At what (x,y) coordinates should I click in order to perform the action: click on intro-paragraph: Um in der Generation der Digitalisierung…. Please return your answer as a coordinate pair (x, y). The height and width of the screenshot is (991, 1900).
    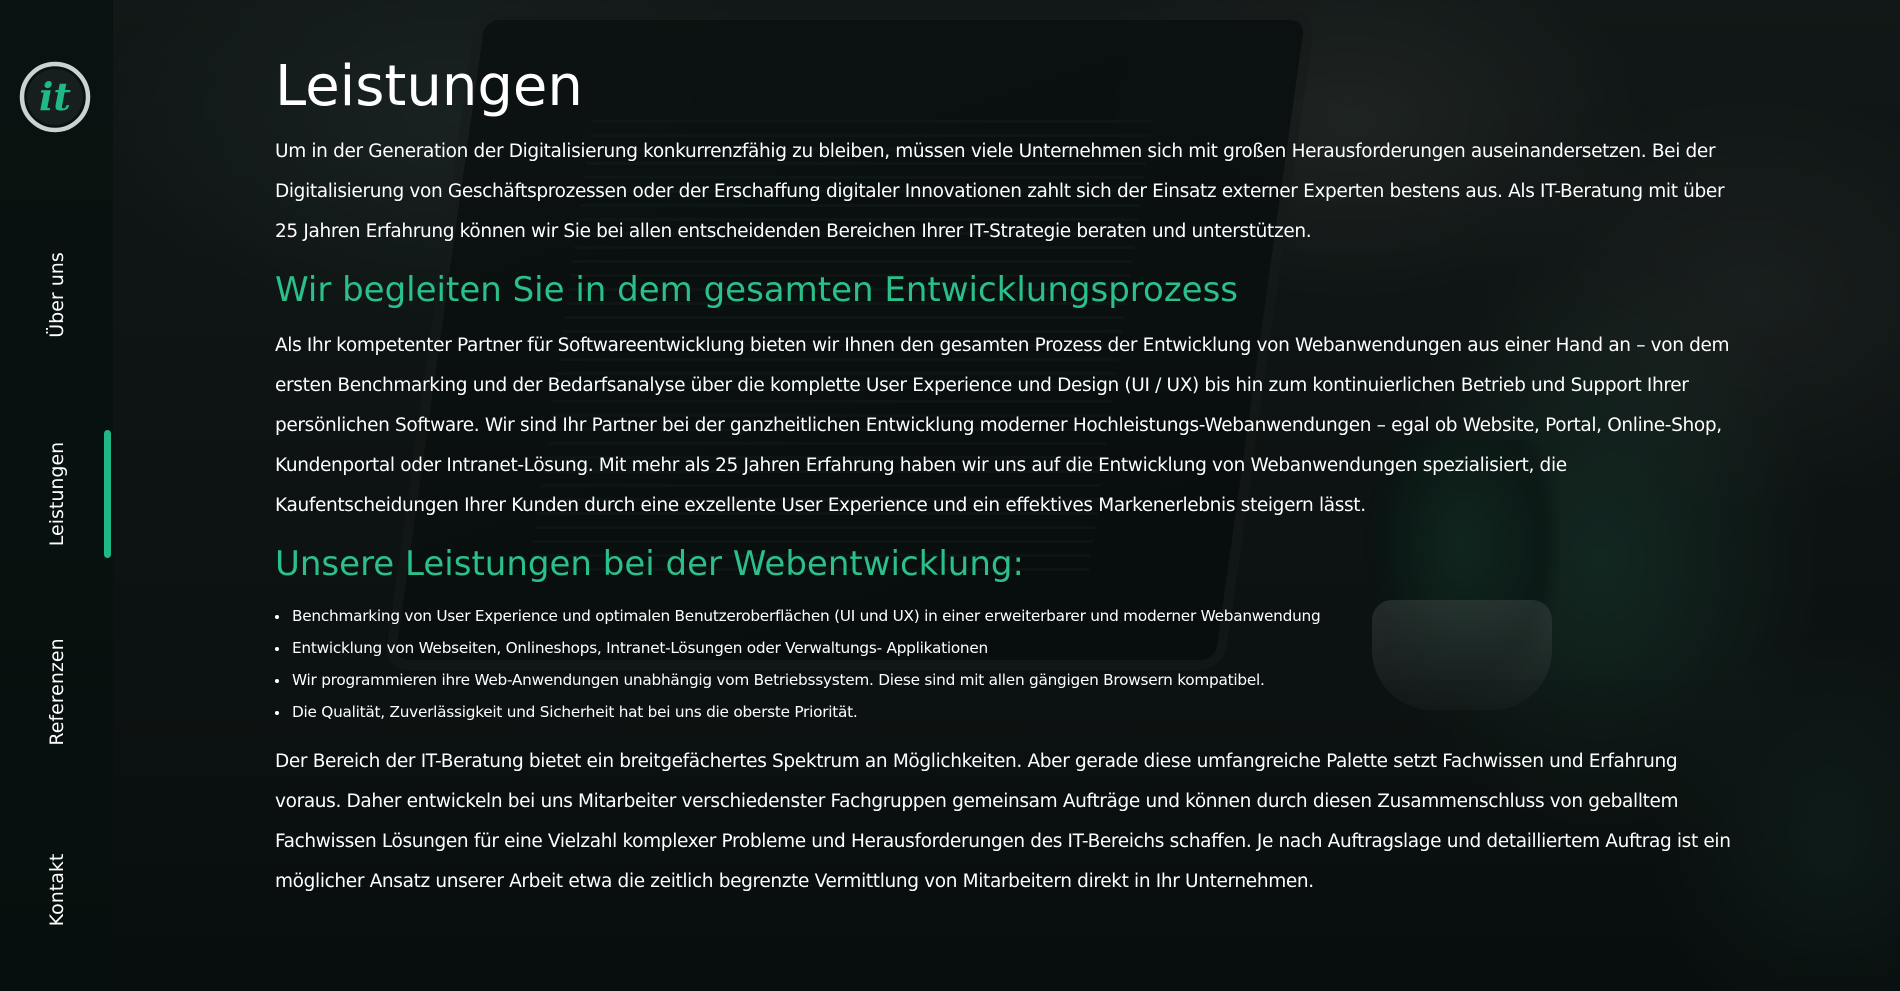
    Looking at the image, I should click on (1000, 191).